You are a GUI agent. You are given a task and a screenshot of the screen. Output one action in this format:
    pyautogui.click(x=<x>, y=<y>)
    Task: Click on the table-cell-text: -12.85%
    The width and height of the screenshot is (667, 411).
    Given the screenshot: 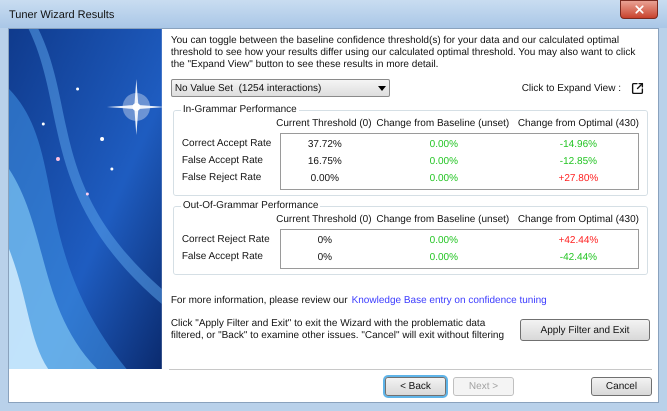 What is the action you would take?
    pyautogui.click(x=579, y=162)
    